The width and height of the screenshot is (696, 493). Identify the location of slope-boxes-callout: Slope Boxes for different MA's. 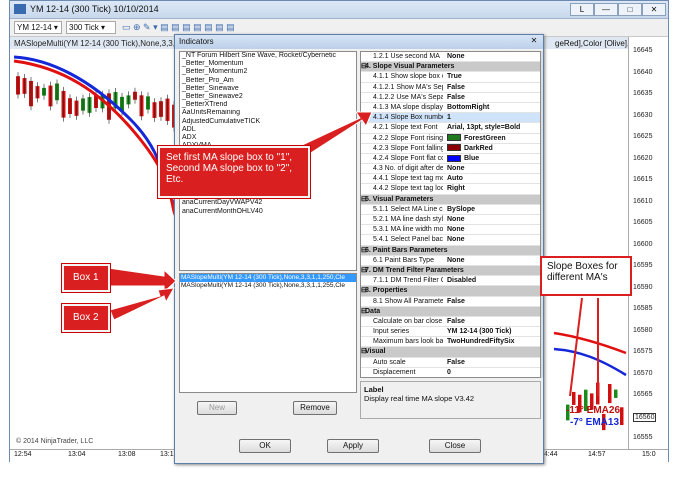
(586, 276).